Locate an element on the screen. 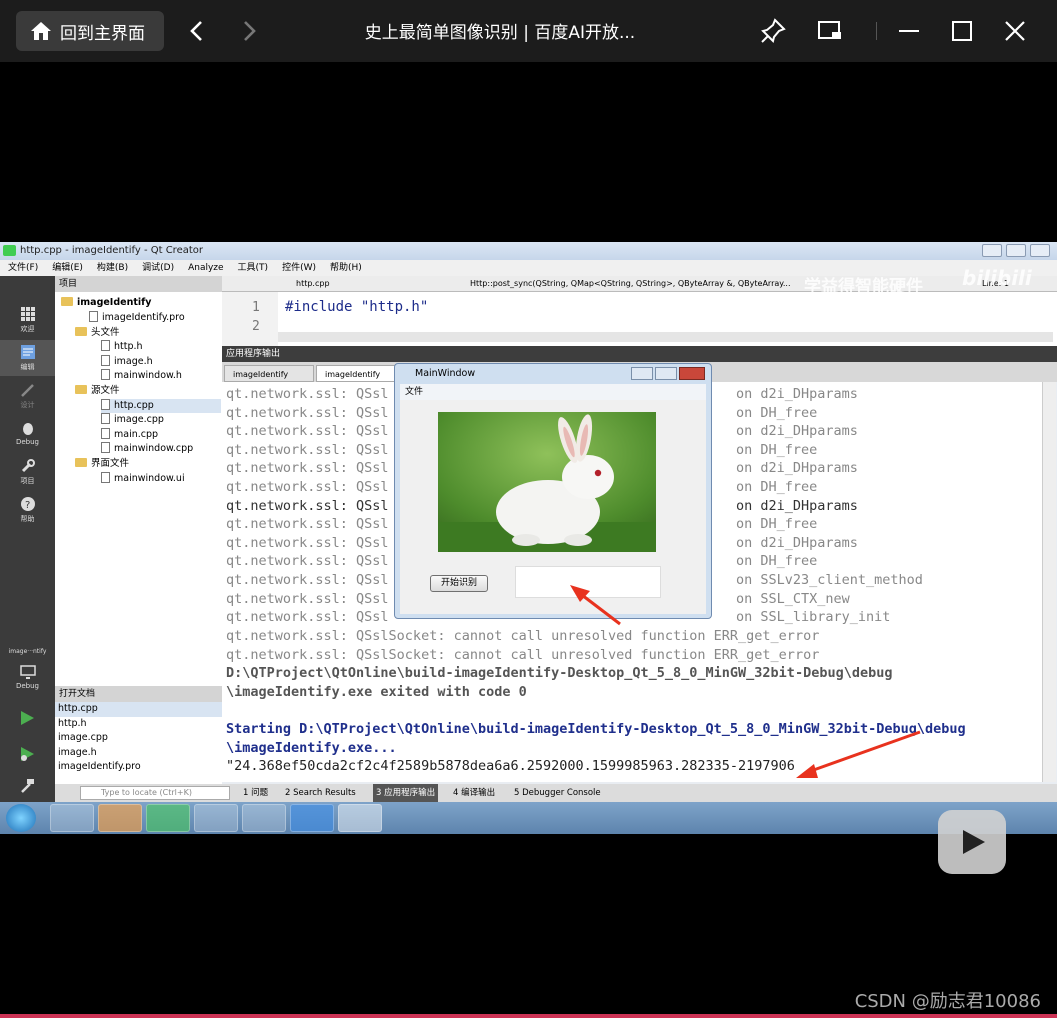 This screenshot has height=1018, width=1057. play-button is located at coordinates (972, 842).